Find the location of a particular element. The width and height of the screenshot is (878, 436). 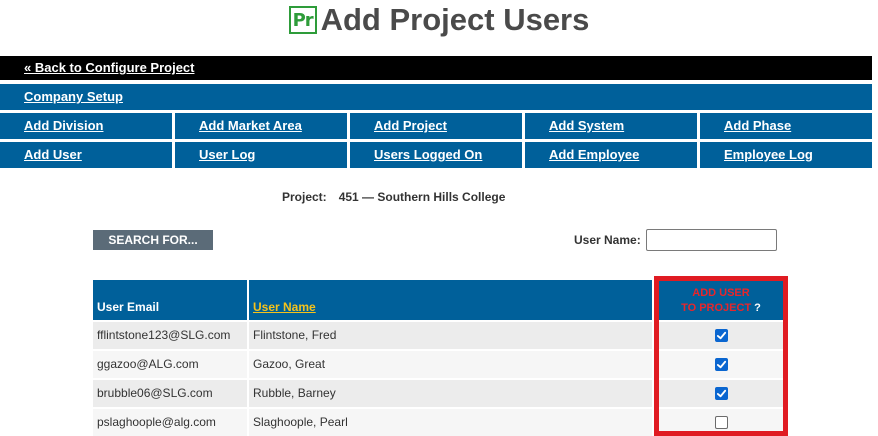

users-logged-on-link: Users Logged On is located at coordinates (428, 154).